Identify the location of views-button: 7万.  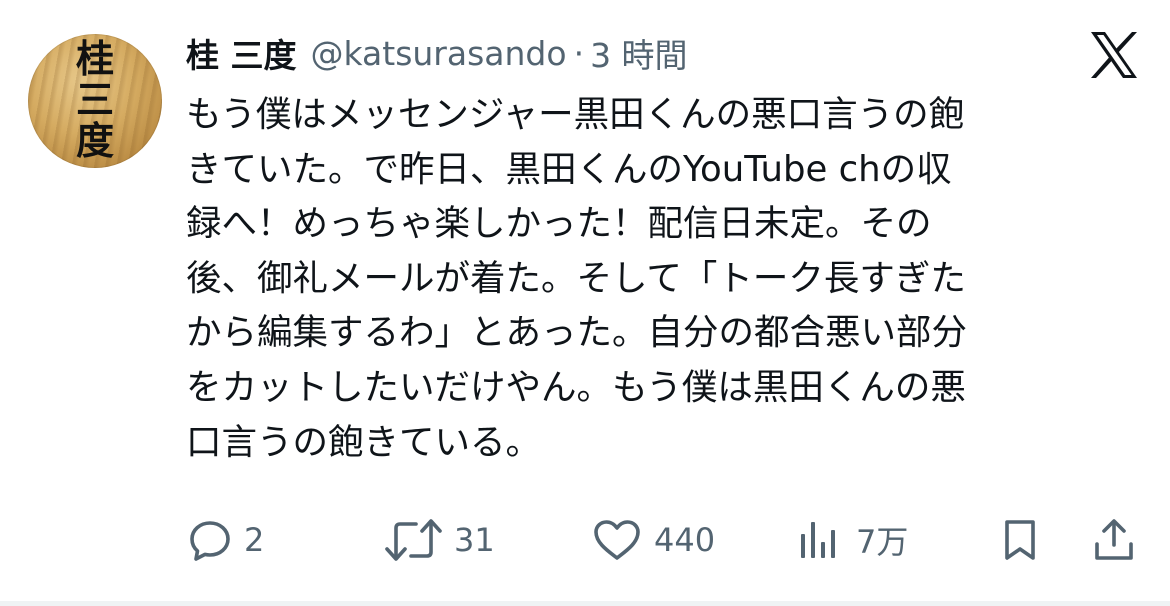
(853, 540).